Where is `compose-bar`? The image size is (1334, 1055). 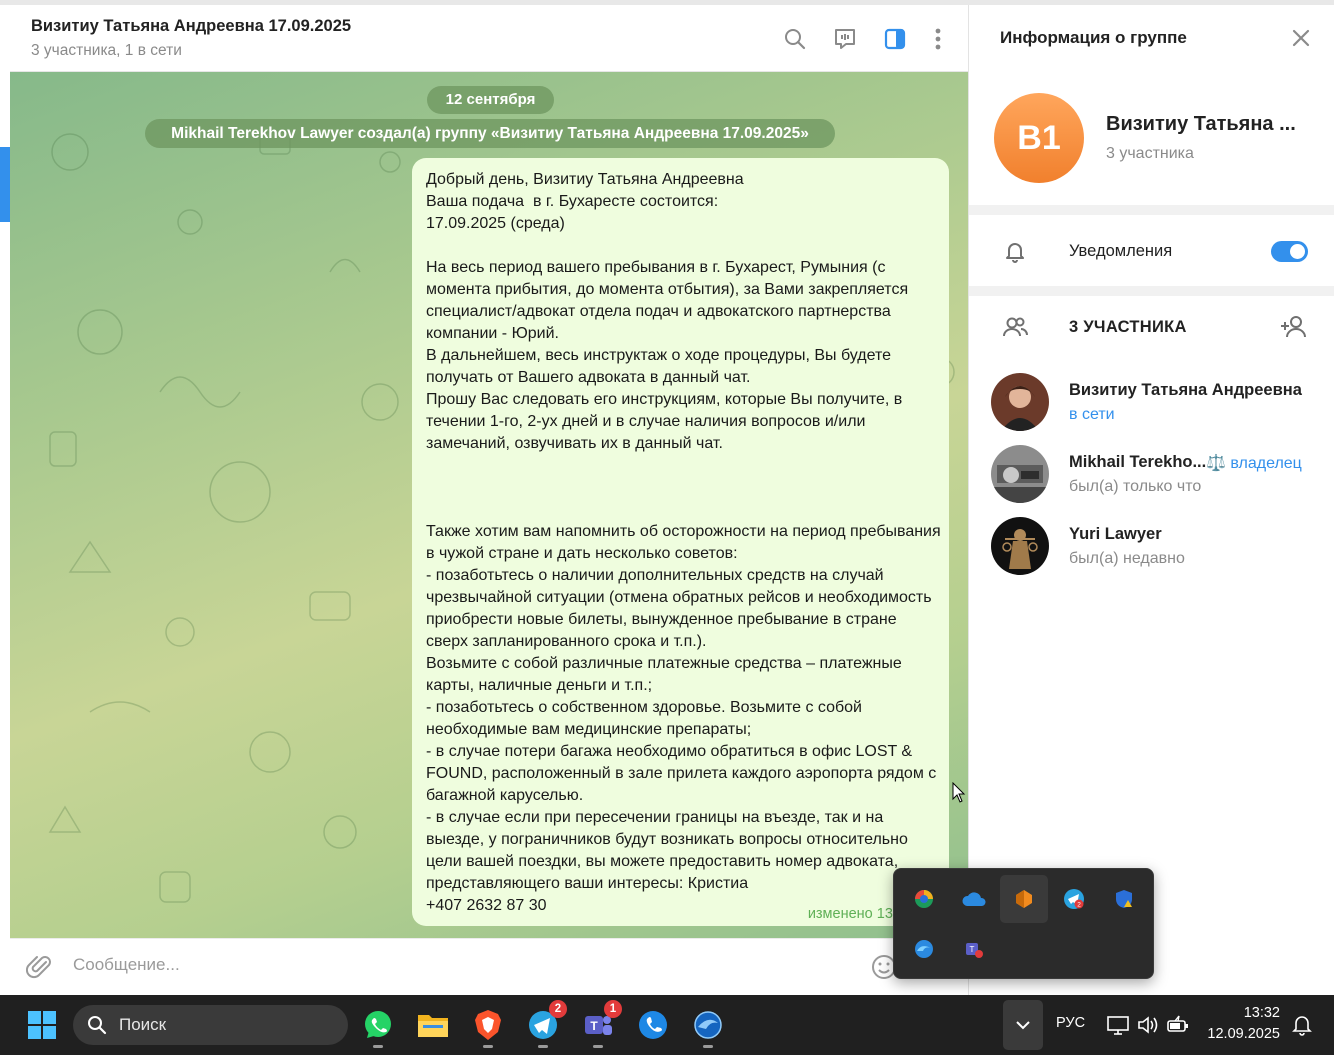
compose-bar is located at coordinates (489, 966).